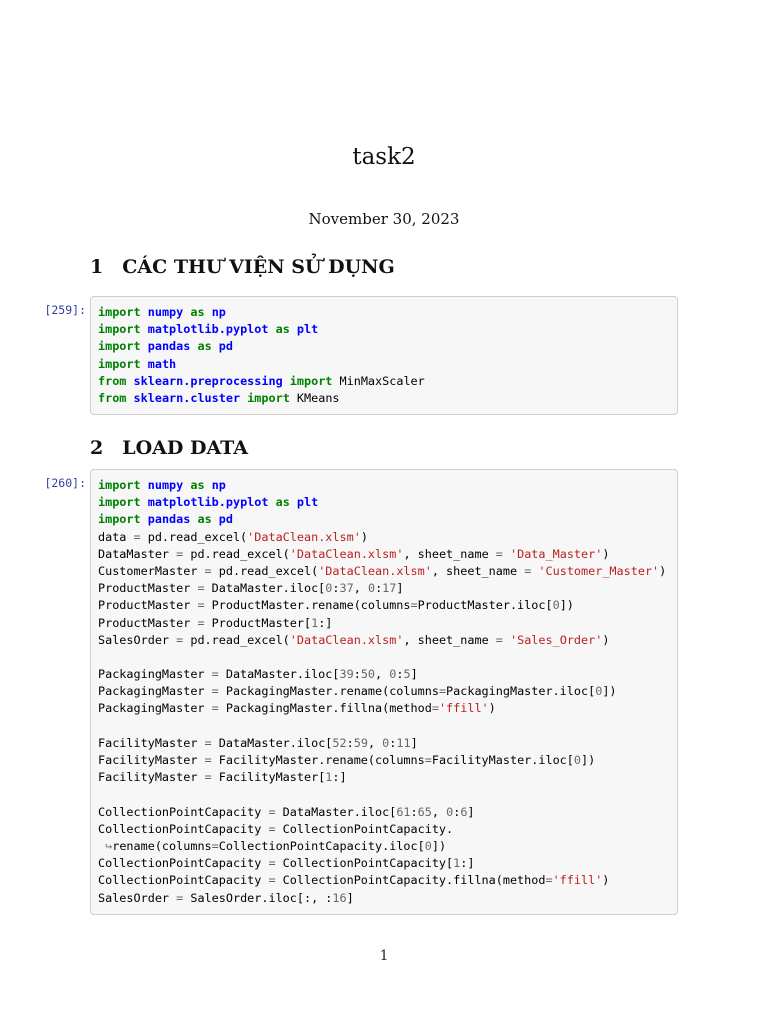 The height and width of the screenshot is (1024, 768). I want to click on code-line: data = pd.read_excel('DataClean.xlsm'), so click(386, 537).